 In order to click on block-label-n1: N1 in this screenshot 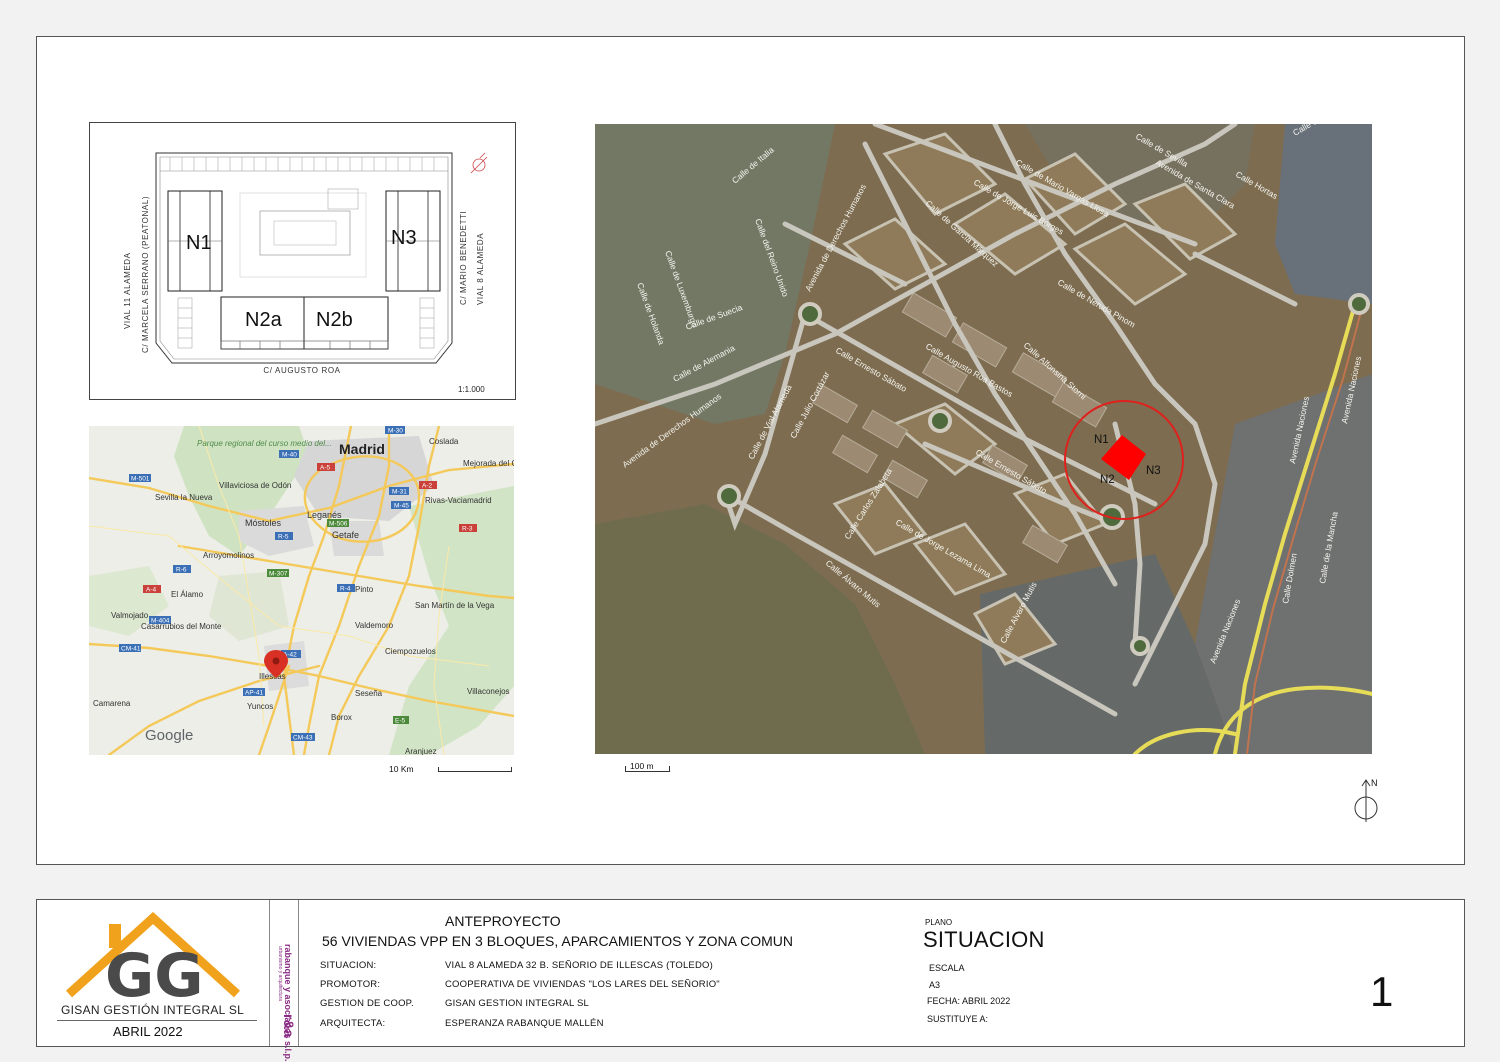, I will do `click(199, 243)`.